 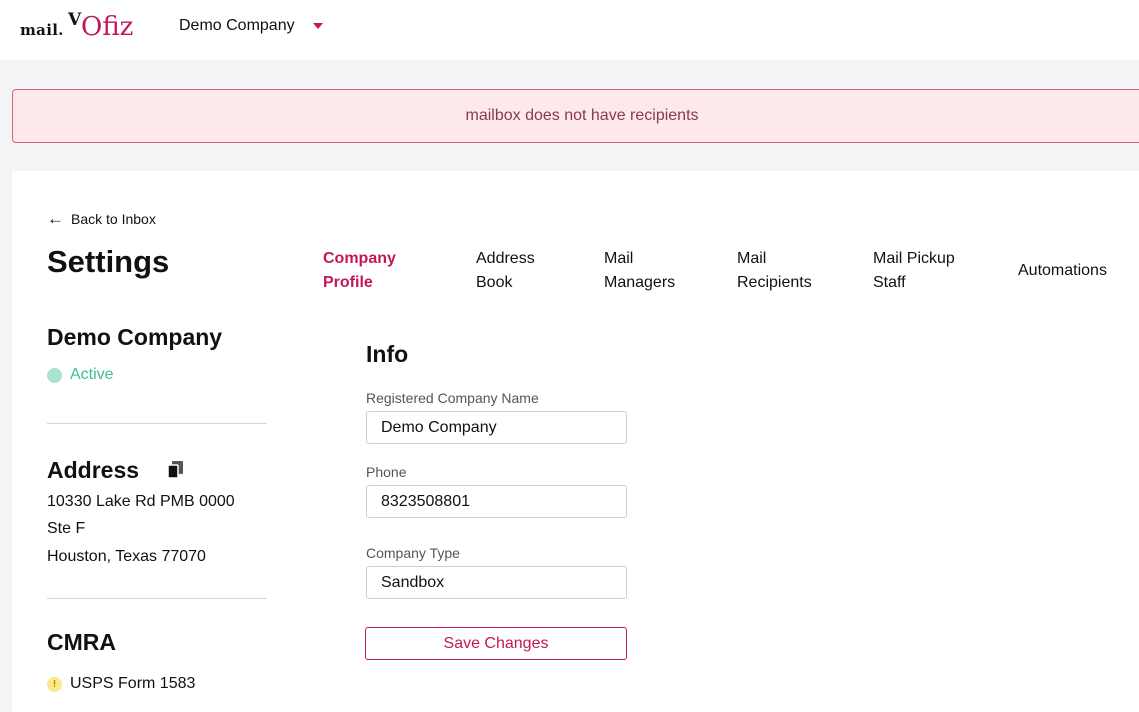 I want to click on address-line: Houston, Texas 77070, so click(x=126, y=556).